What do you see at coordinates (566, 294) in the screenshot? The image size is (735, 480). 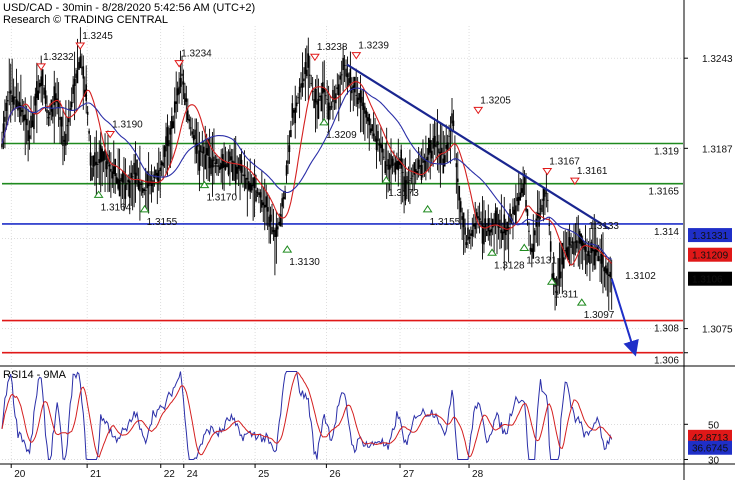 I see `annotation-label-1.311: 1.311` at bounding box center [566, 294].